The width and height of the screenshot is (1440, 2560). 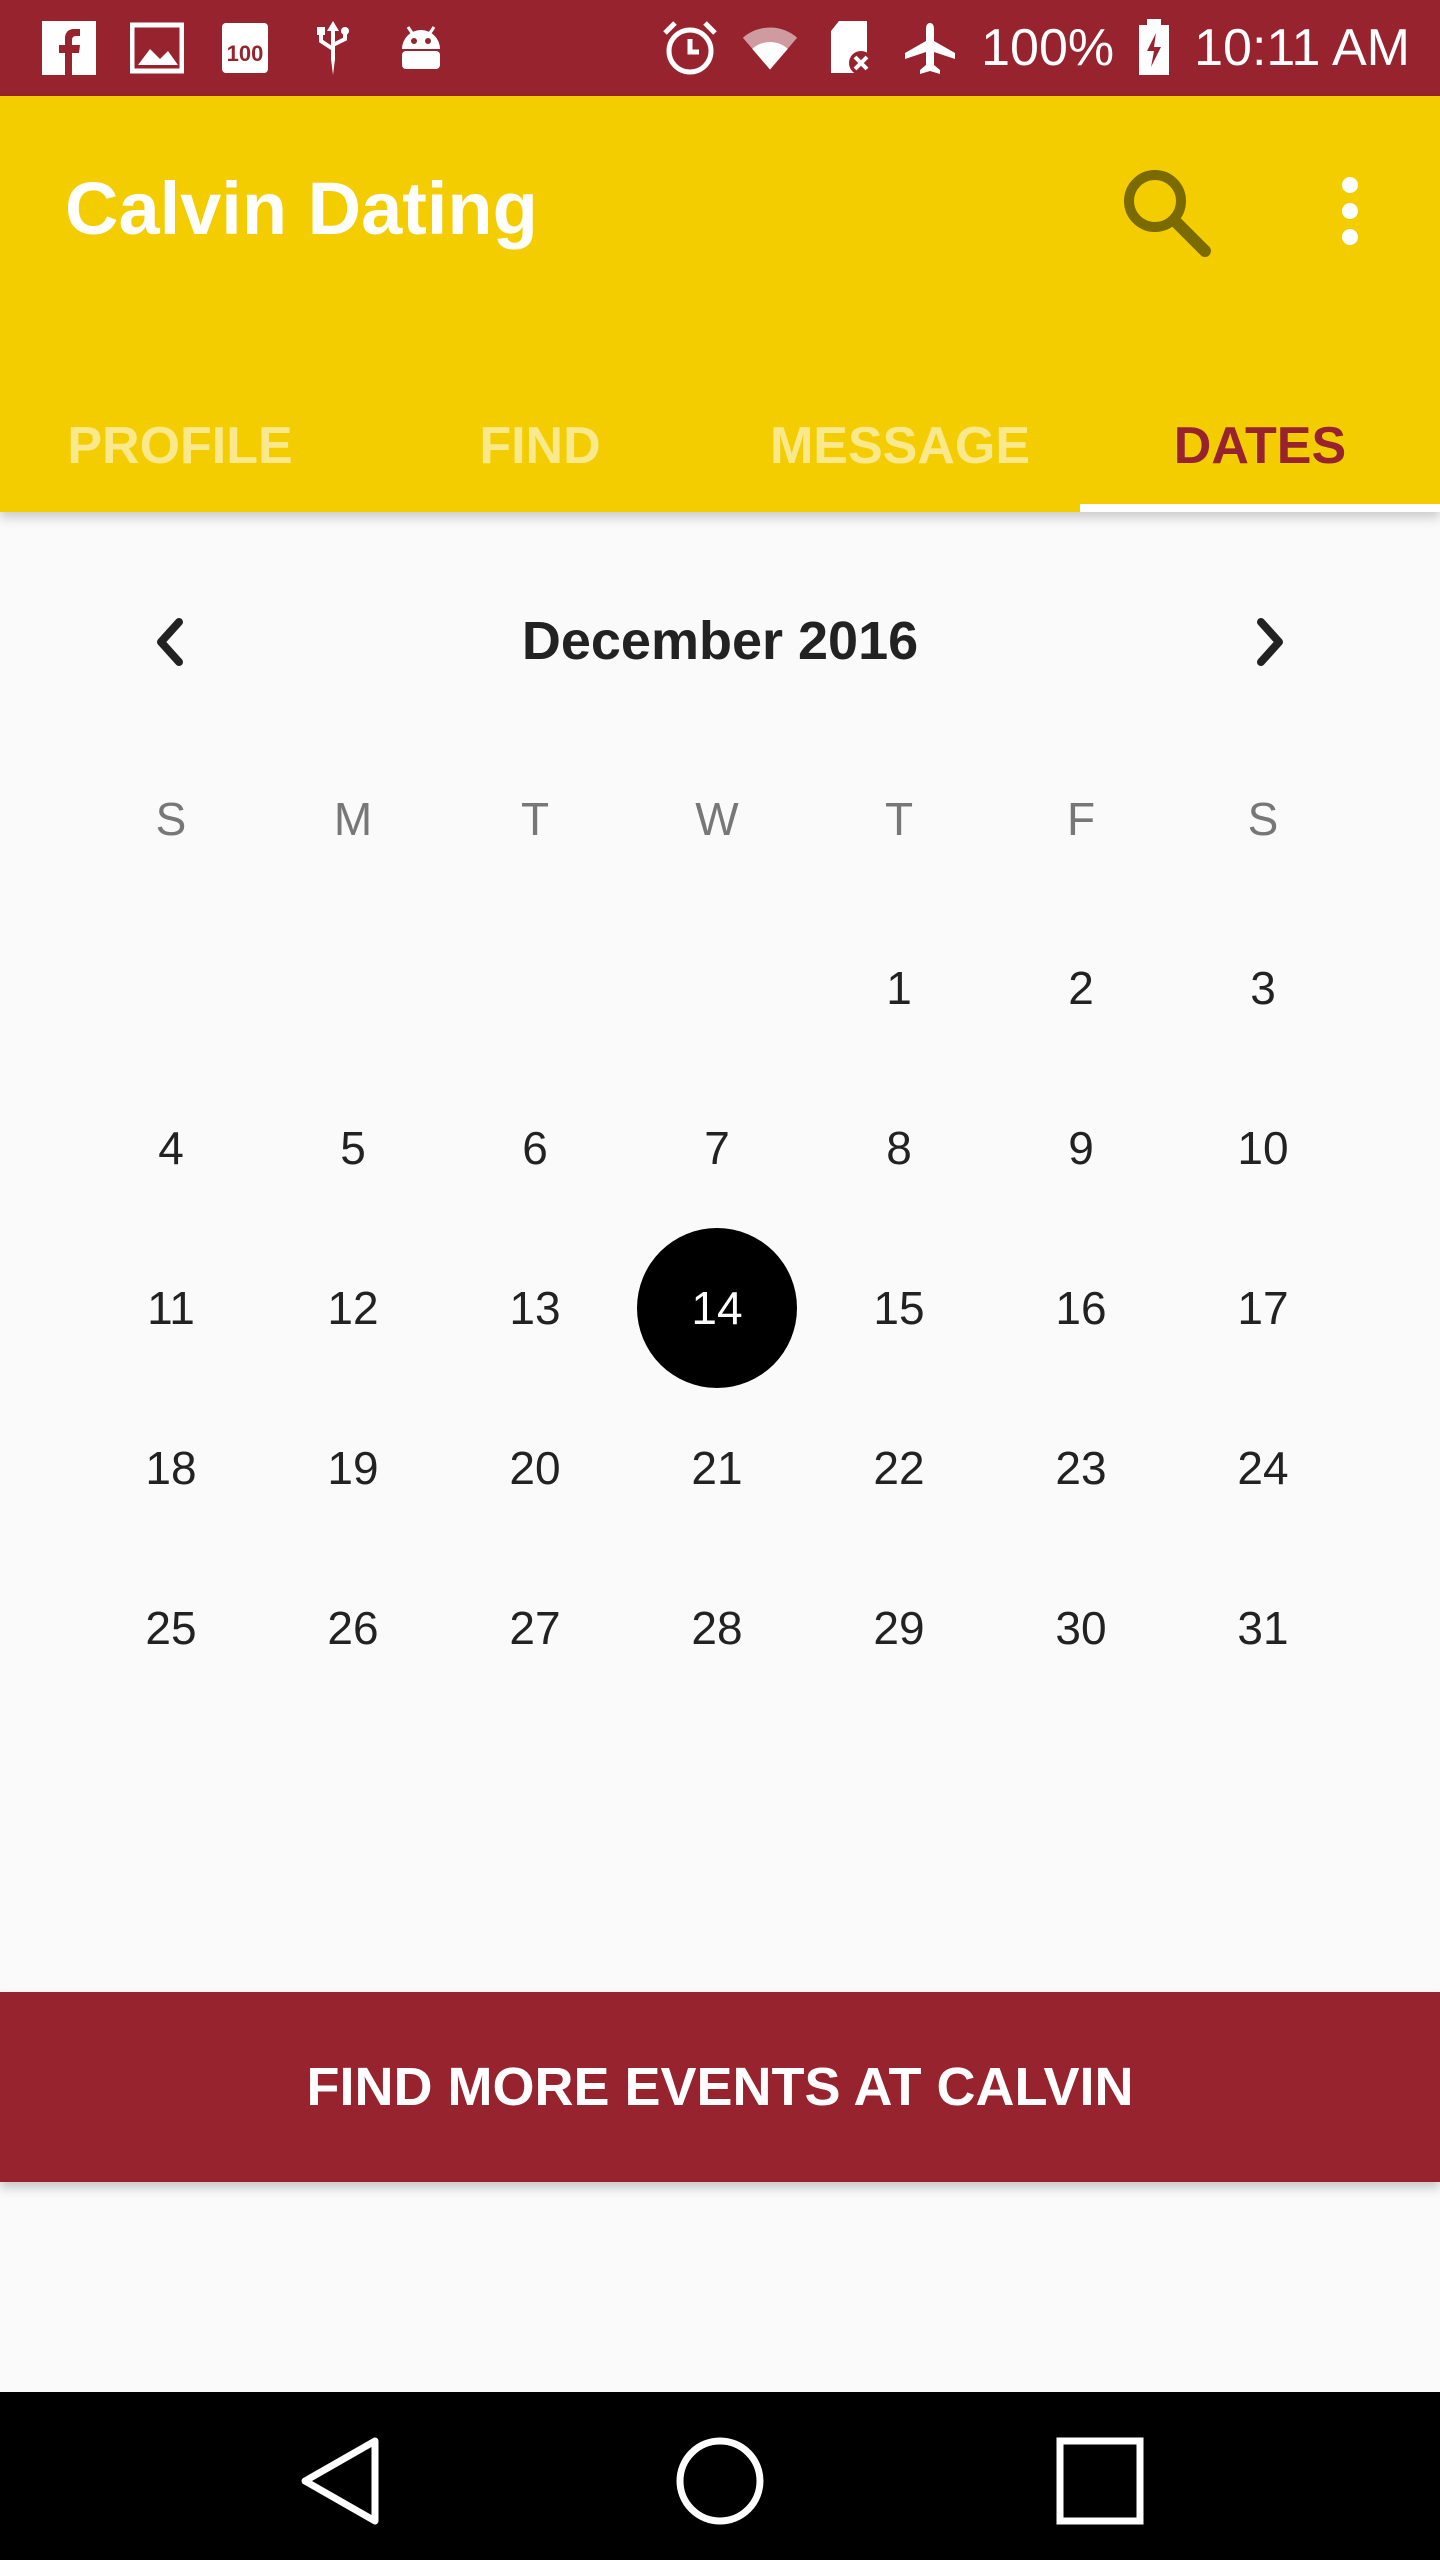 What do you see at coordinates (157, 48) in the screenshot?
I see `image-icon` at bounding box center [157, 48].